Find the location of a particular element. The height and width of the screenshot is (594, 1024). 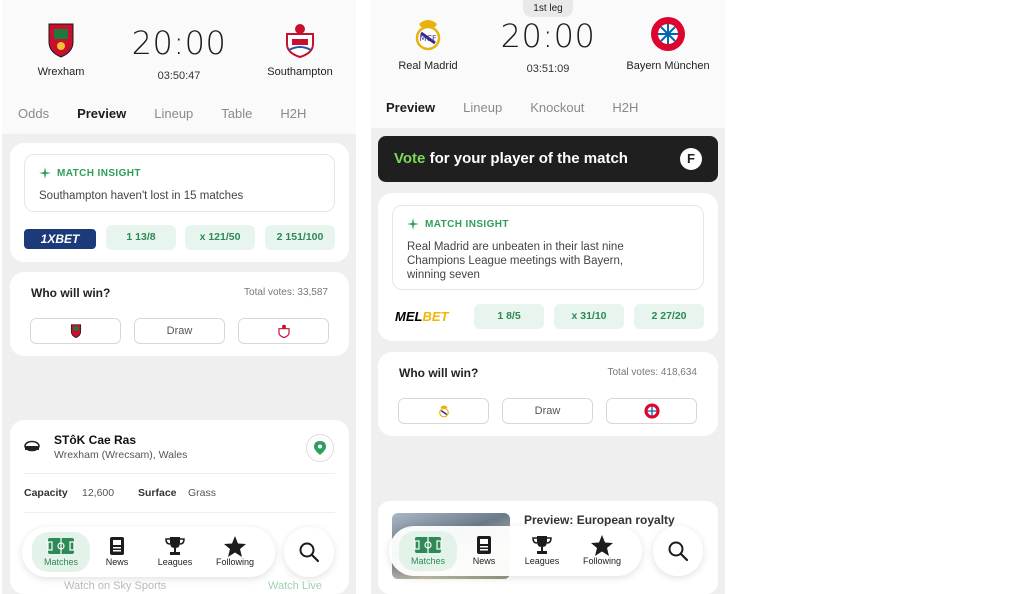

stadium-icon is located at coordinates (32, 446).